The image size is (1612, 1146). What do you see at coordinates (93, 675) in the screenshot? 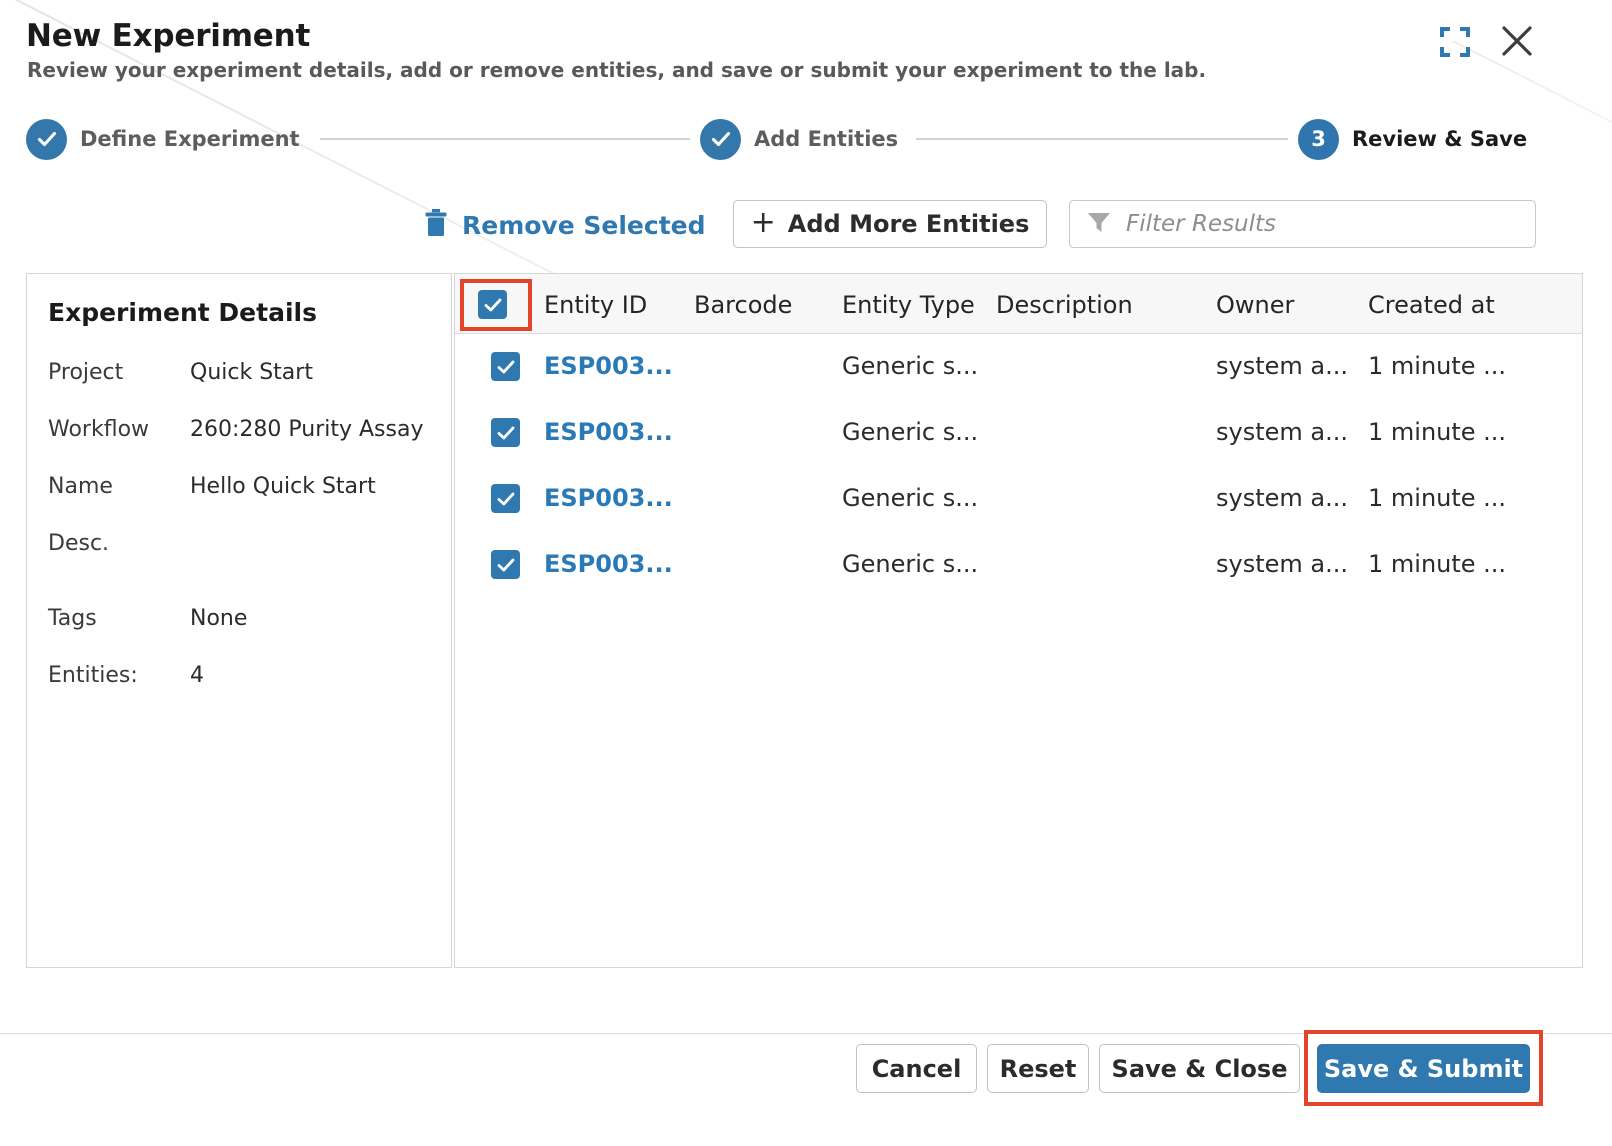
I see `detail-key: Entities:` at bounding box center [93, 675].